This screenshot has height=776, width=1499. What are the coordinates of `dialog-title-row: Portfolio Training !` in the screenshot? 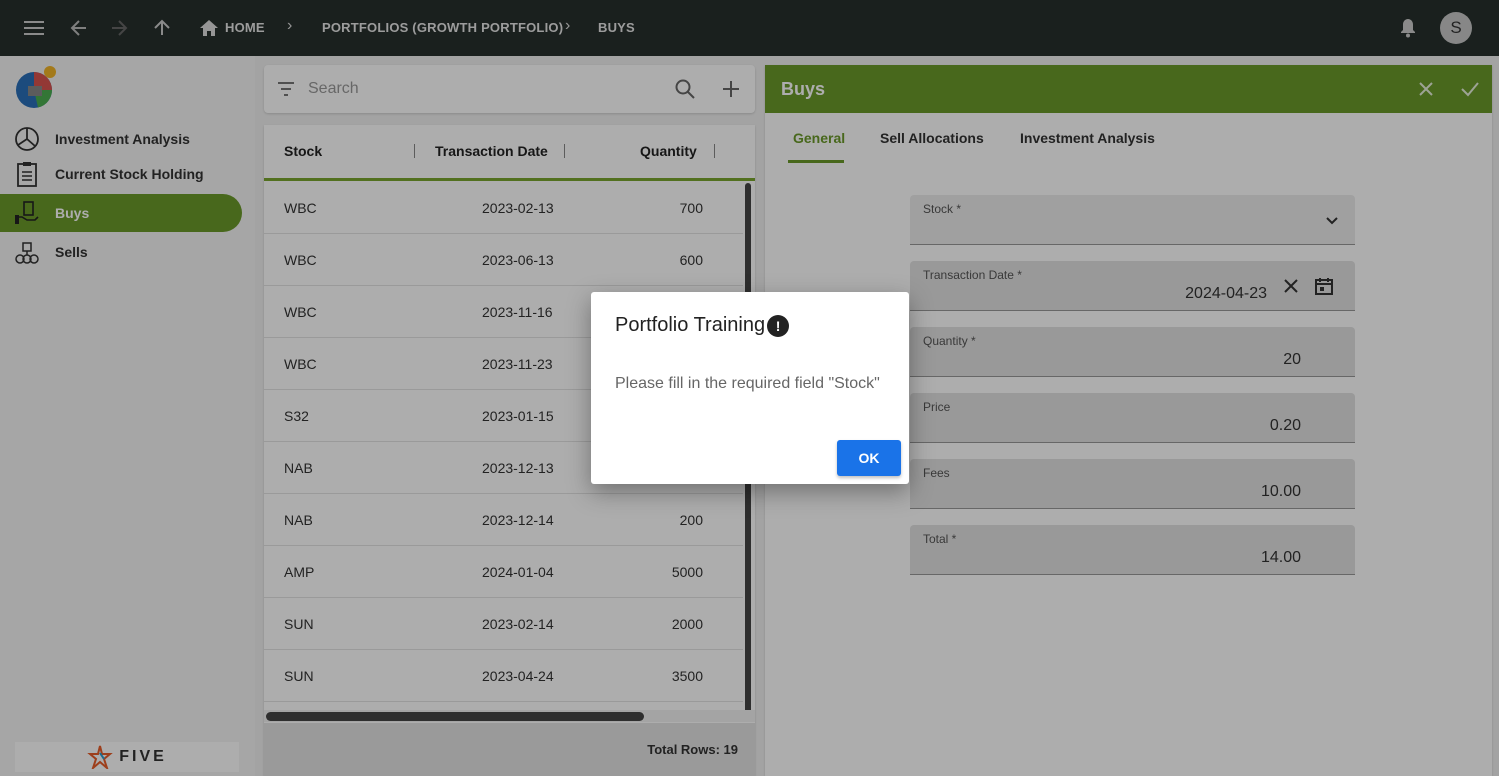 It's located at (702, 325).